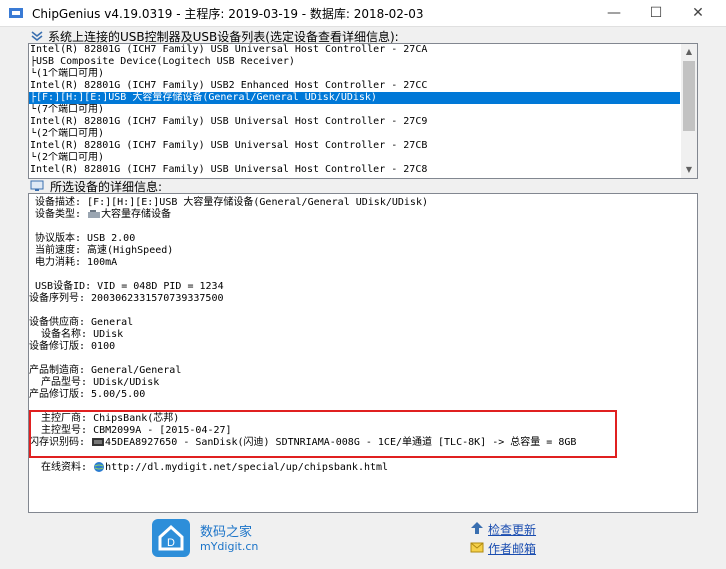 The image size is (726, 569). I want to click on detail-text: 设备类型:, so click(58, 214).